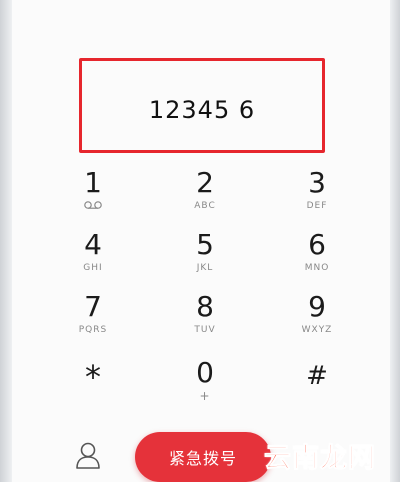 The image size is (400, 482). I want to click on dialed-number: 12345 6, so click(202, 109).